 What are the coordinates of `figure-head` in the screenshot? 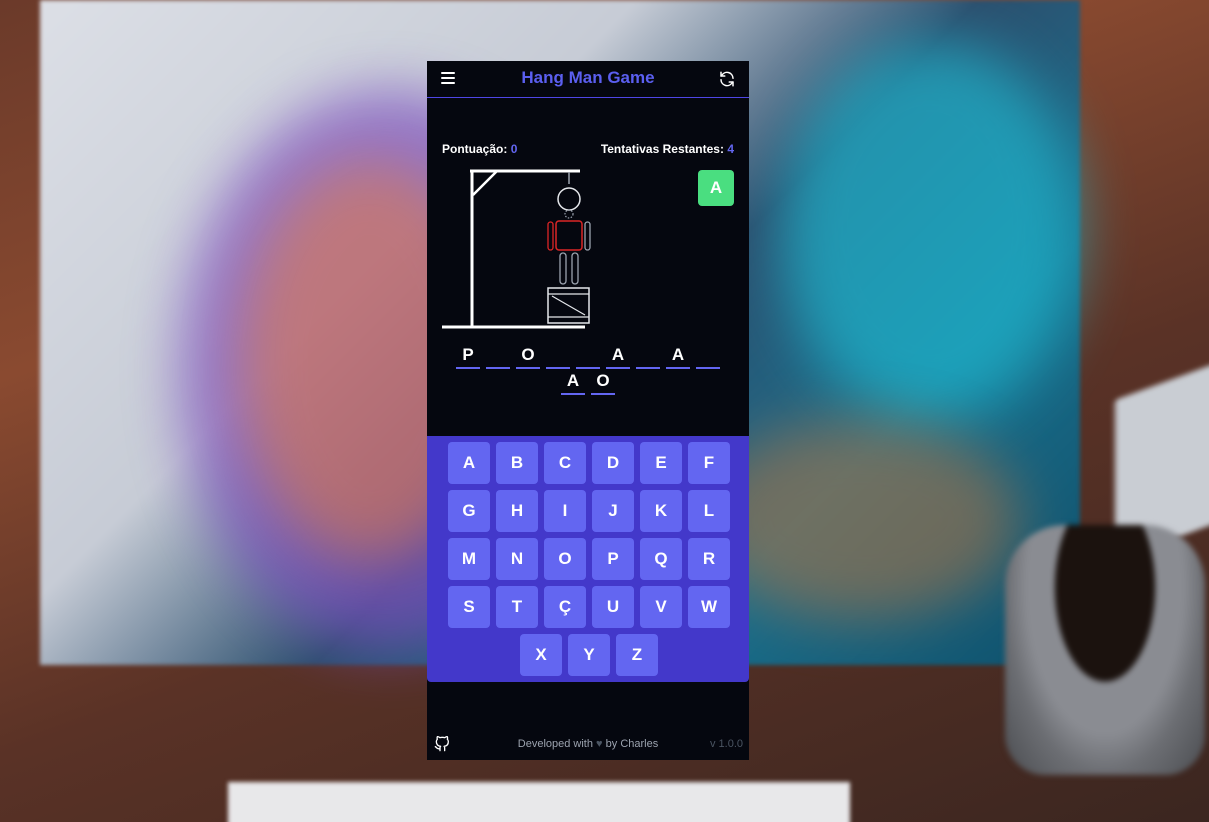 It's located at (569, 199).